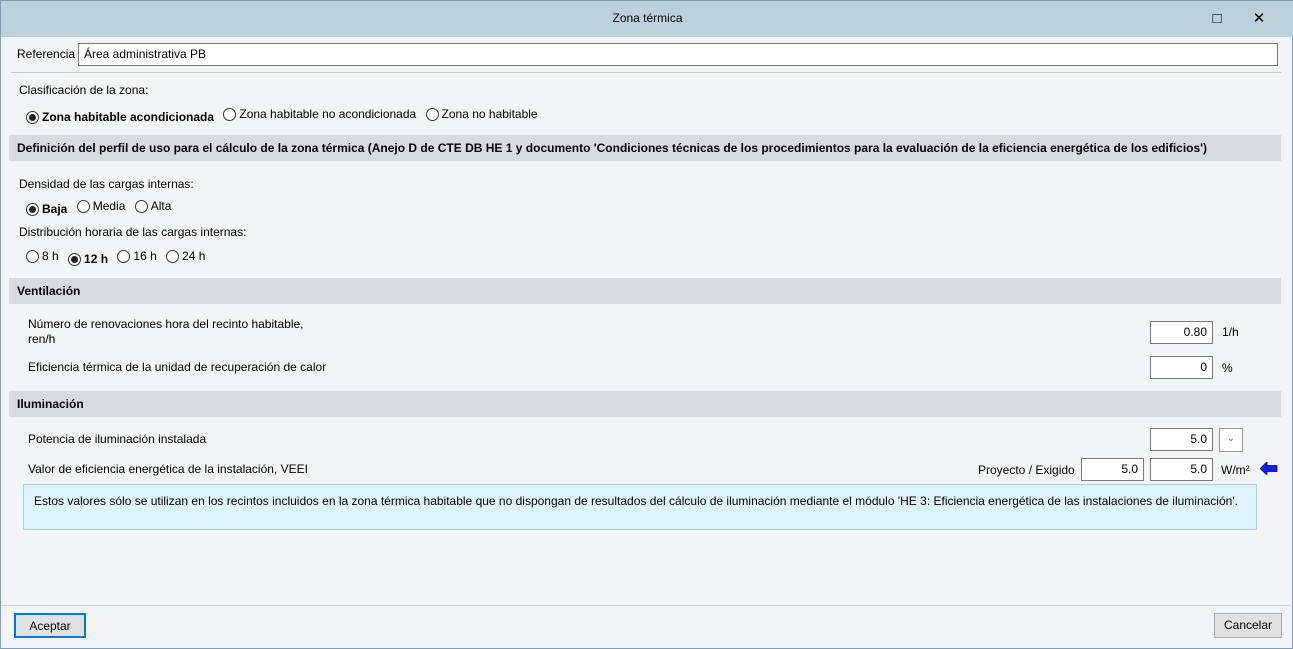 The width and height of the screenshot is (1293, 649). I want to click on arrow-left-icon, so click(1269, 468).